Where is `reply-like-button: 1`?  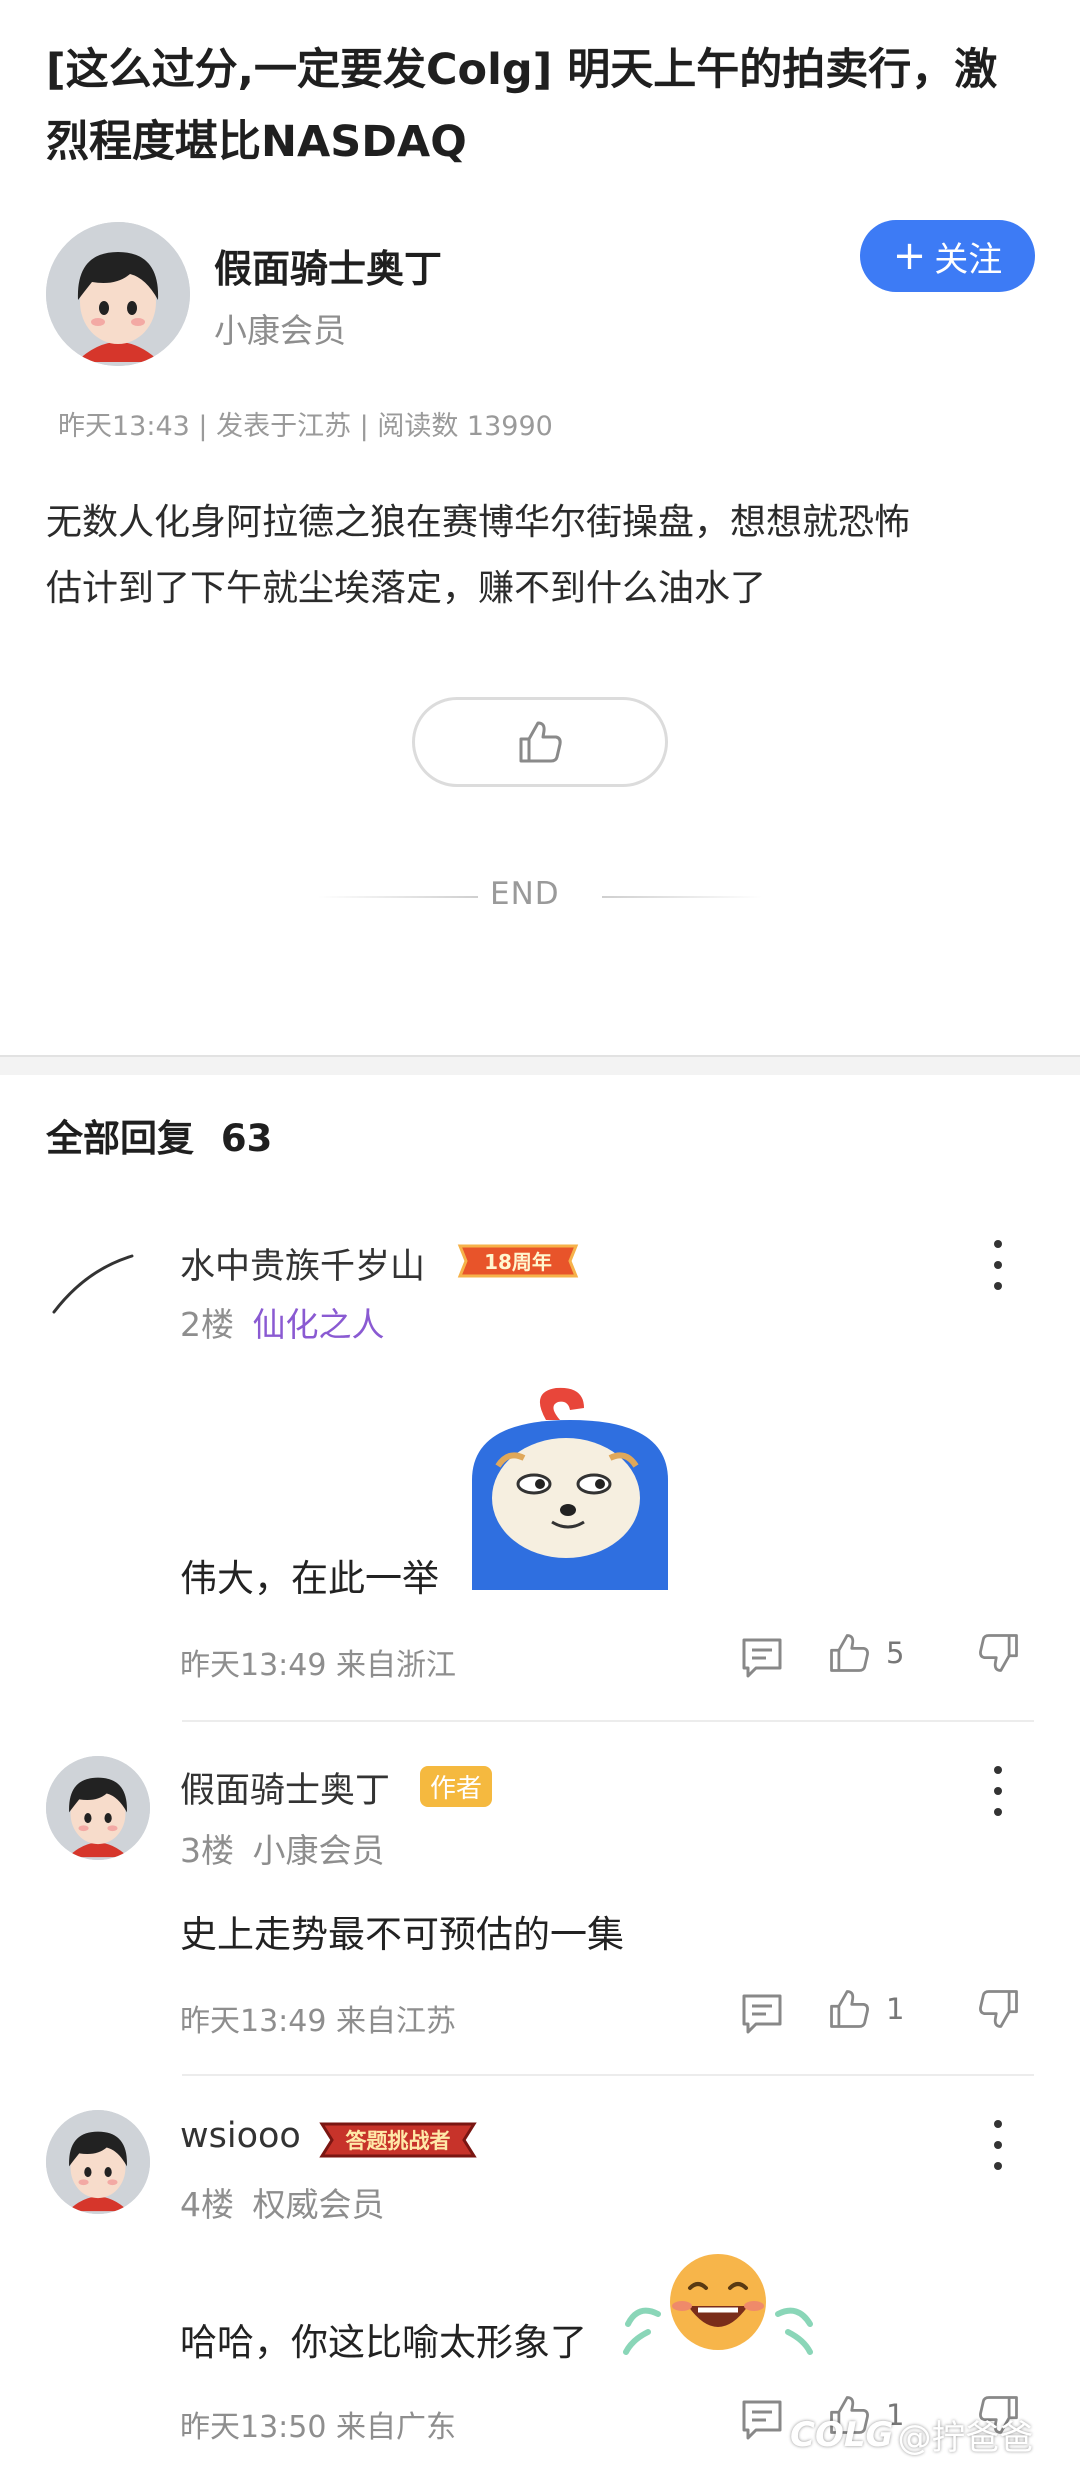
reply-like-button: 1 is located at coordinates (865, 2009).